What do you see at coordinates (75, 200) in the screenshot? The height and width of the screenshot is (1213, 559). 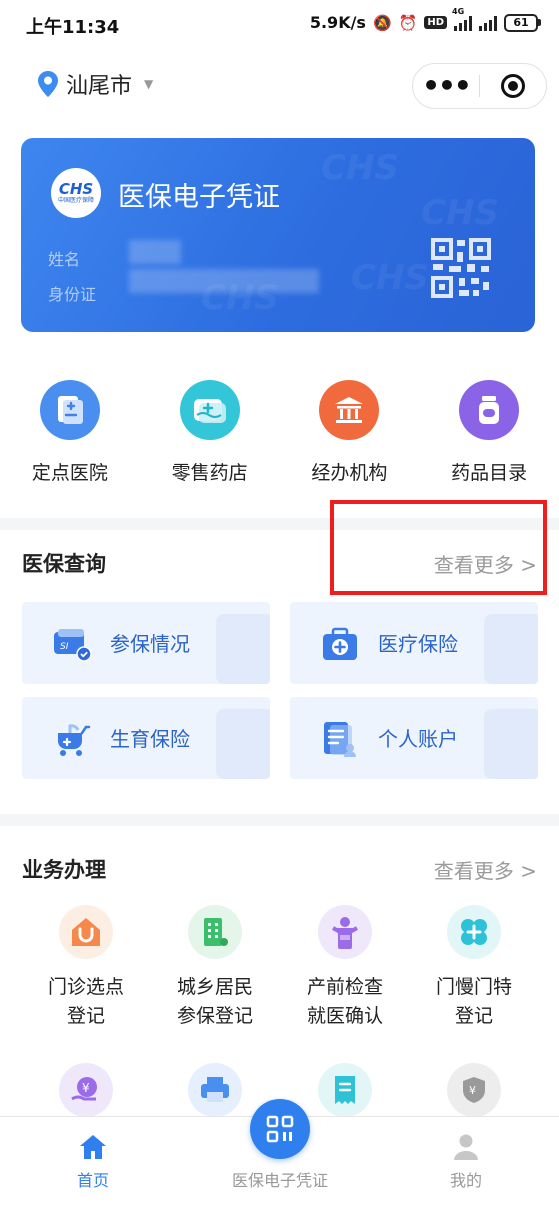 I see `logo-subtext: 中国医疗保障` at bounding box center [75, 200].